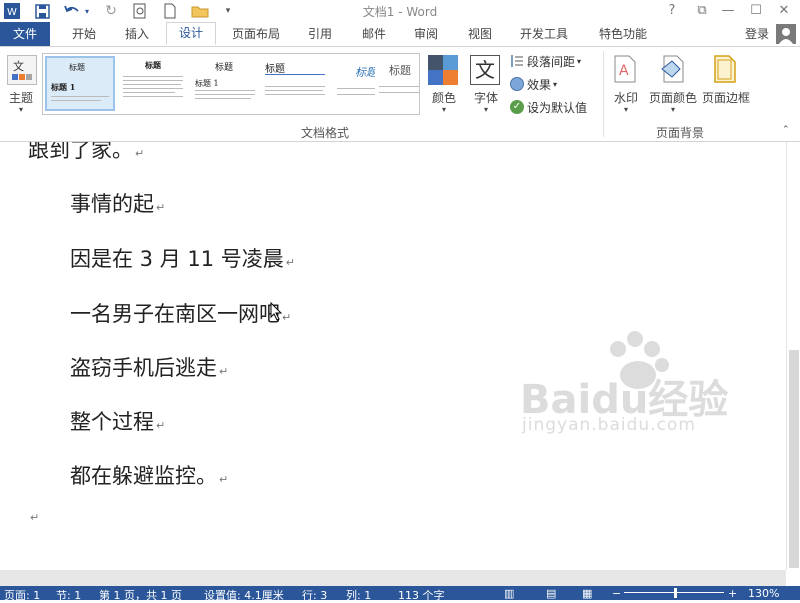 This screenshot has height=603, width=800. Describe the element at coordinates (443, 98) in the screenshot. I see `colors-label: 颜色` at that location.